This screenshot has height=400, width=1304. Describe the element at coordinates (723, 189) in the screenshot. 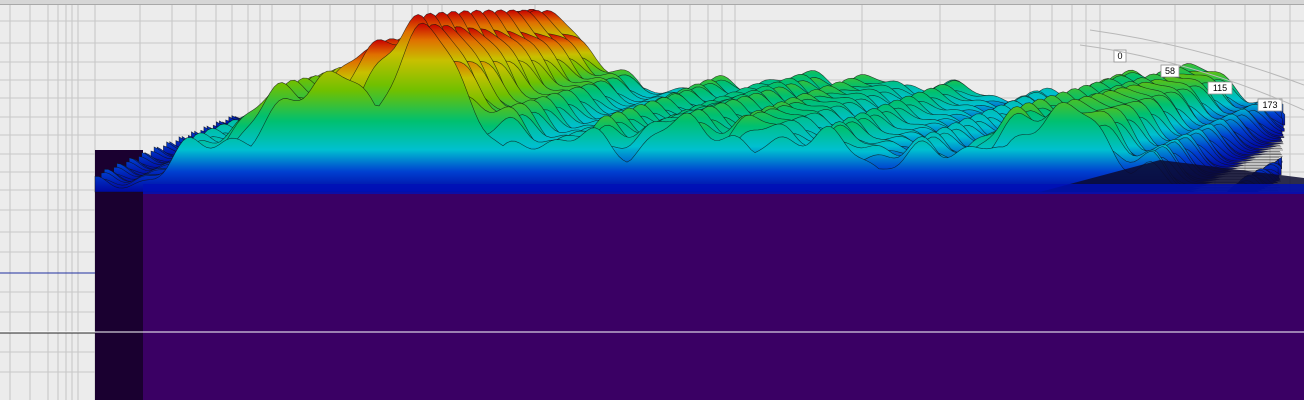

I see `floor-band` at that location.